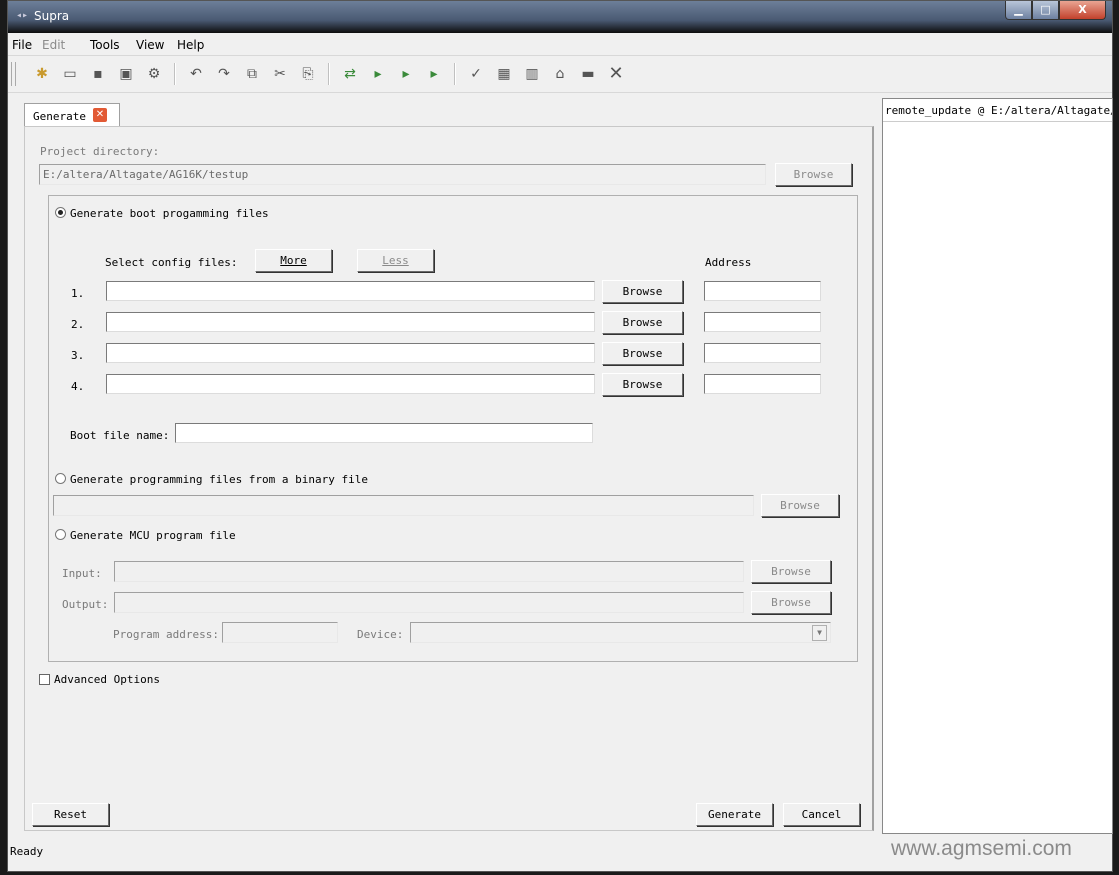 This screenshot has width=1119, height=875. What do you see at coordinates (98, 74) in the screenshot?
I see `save-icon: ▪` at bounding box center [98, 74].